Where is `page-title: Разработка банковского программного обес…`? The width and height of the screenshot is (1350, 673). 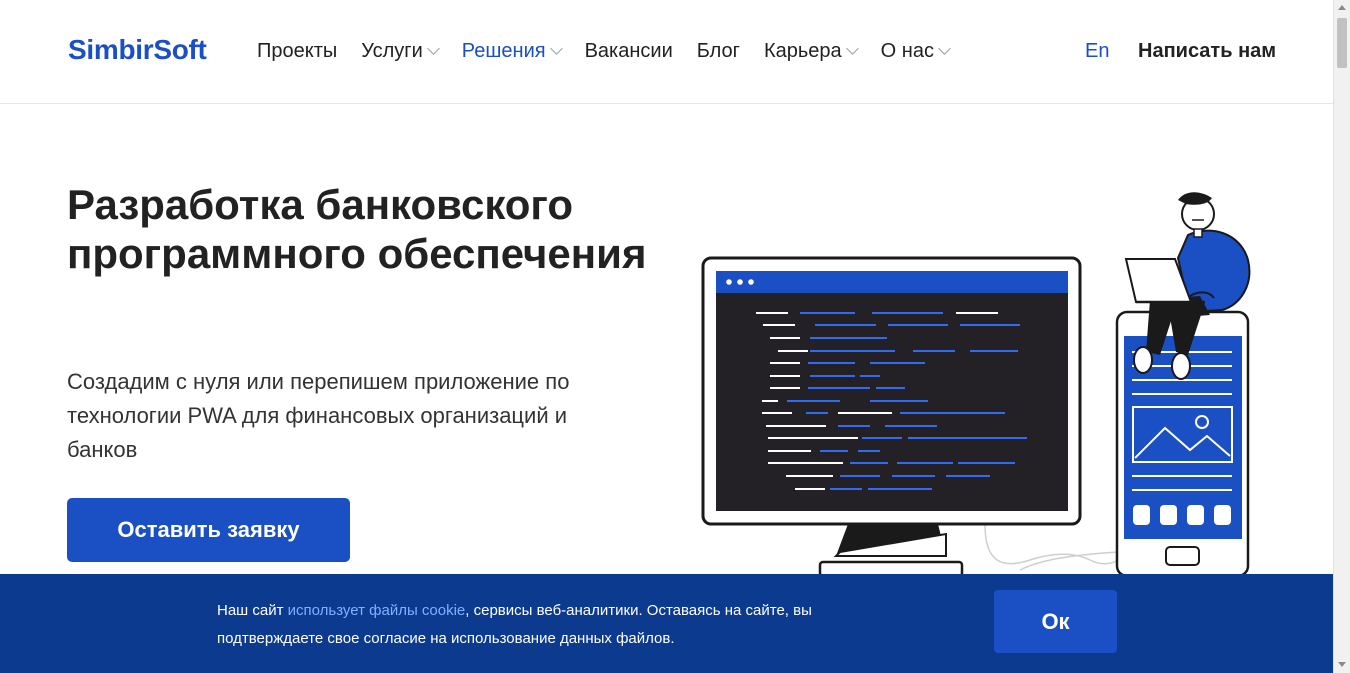
page-title: Разработка банковского программного обес… is located at coordinates (357, 229).